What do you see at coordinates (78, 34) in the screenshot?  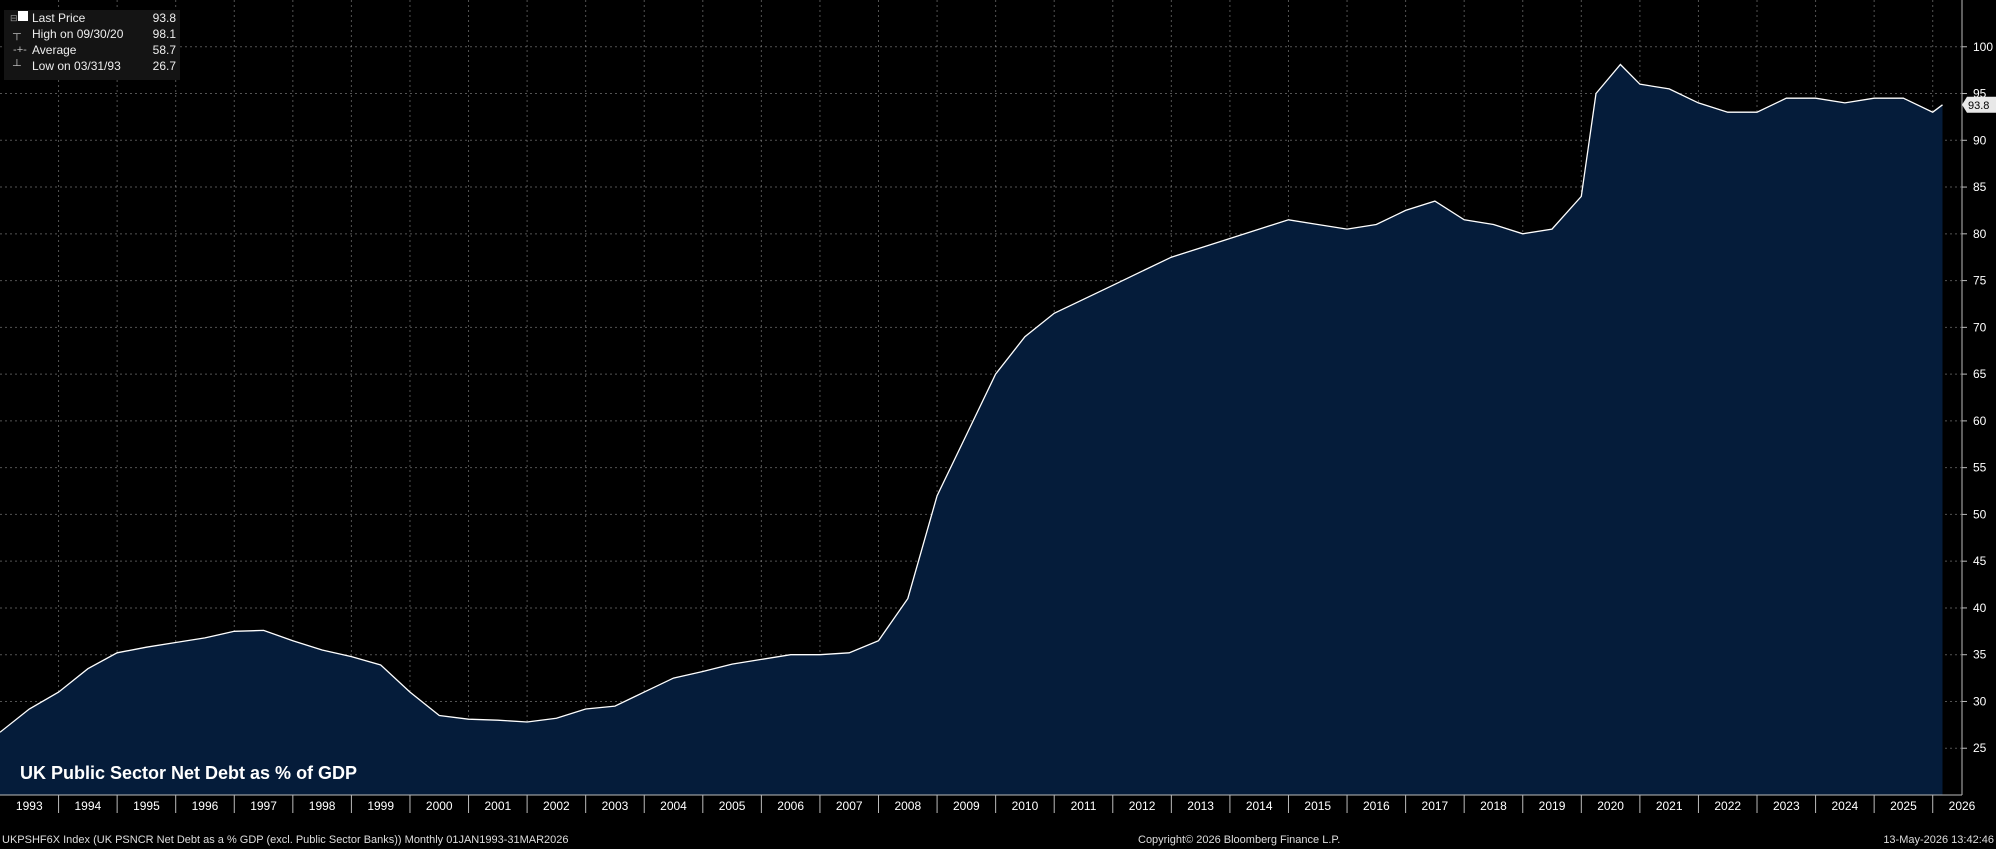 I see `legend-label: High on 09/30/20` at bounding box center [78, 34].